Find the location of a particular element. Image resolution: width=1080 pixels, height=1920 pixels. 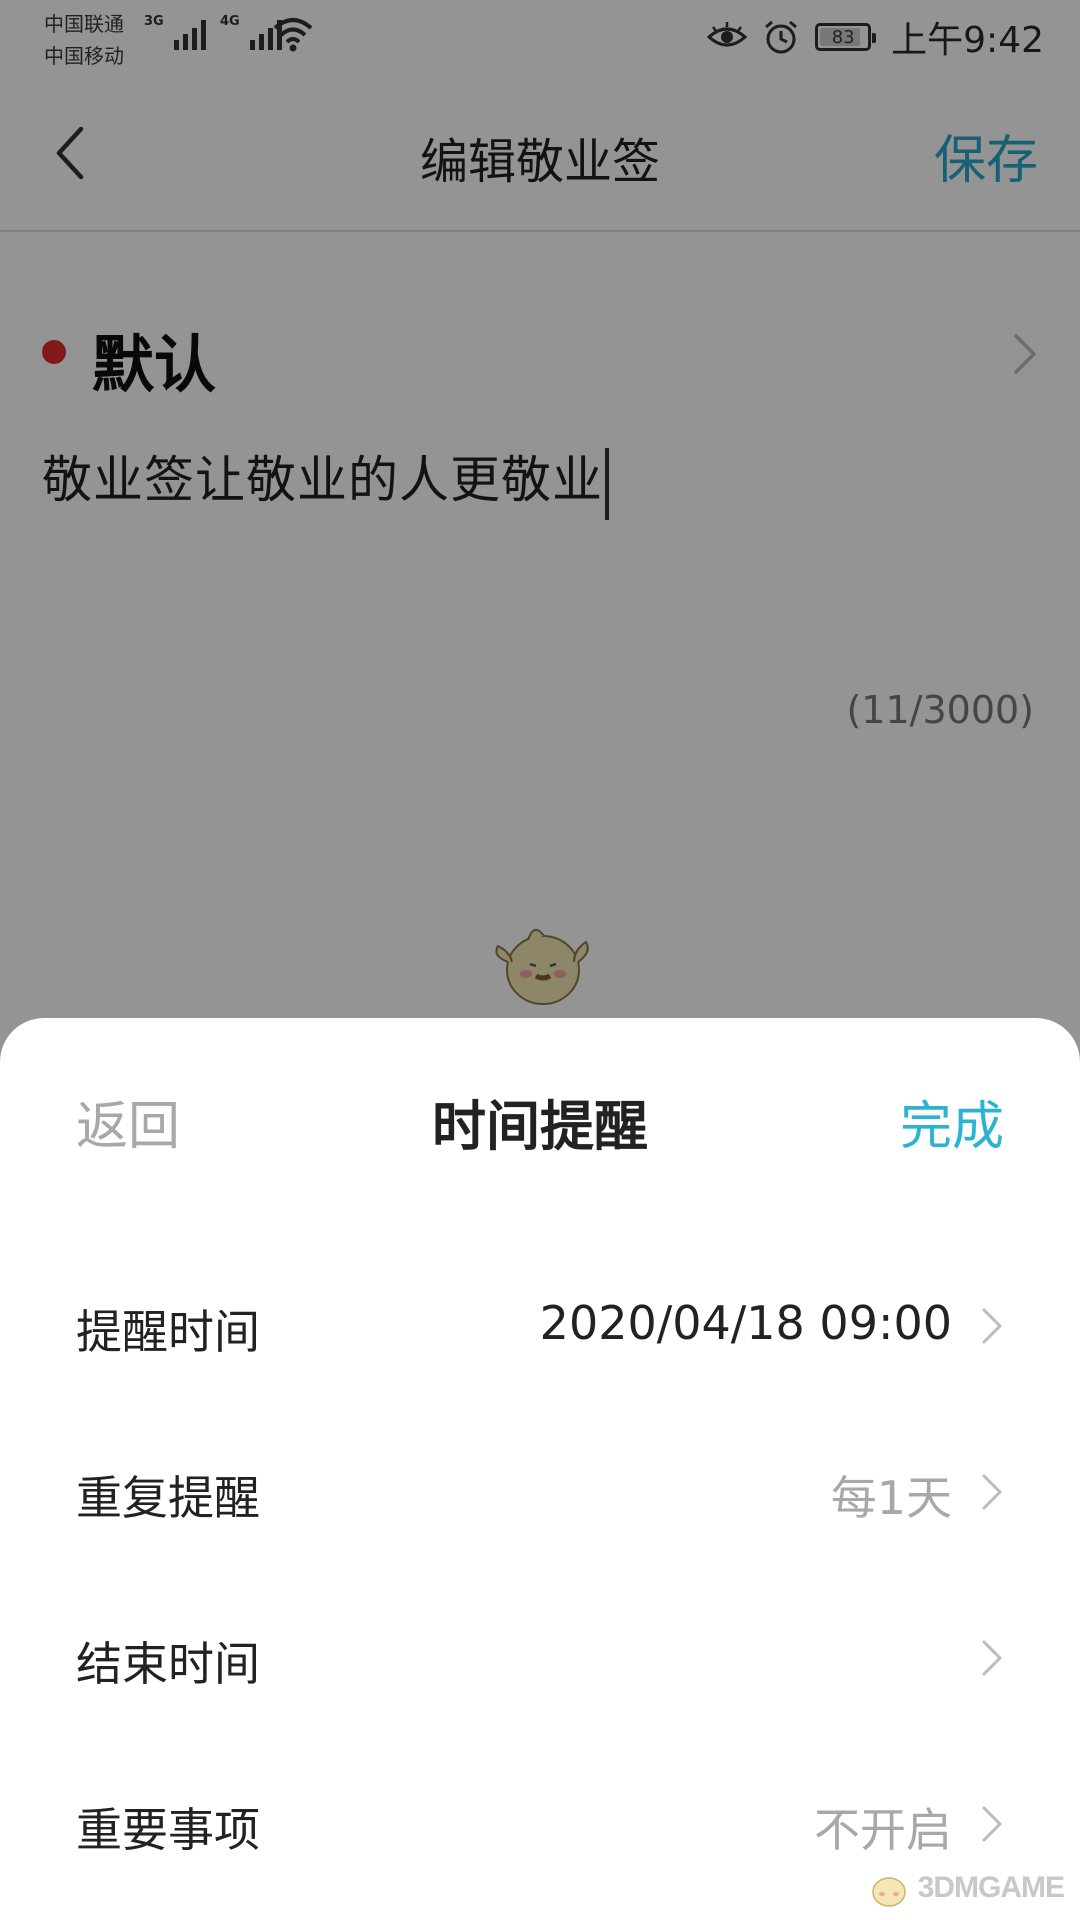

watermark: 3DMGAME is located at coordinates (964, 1888).